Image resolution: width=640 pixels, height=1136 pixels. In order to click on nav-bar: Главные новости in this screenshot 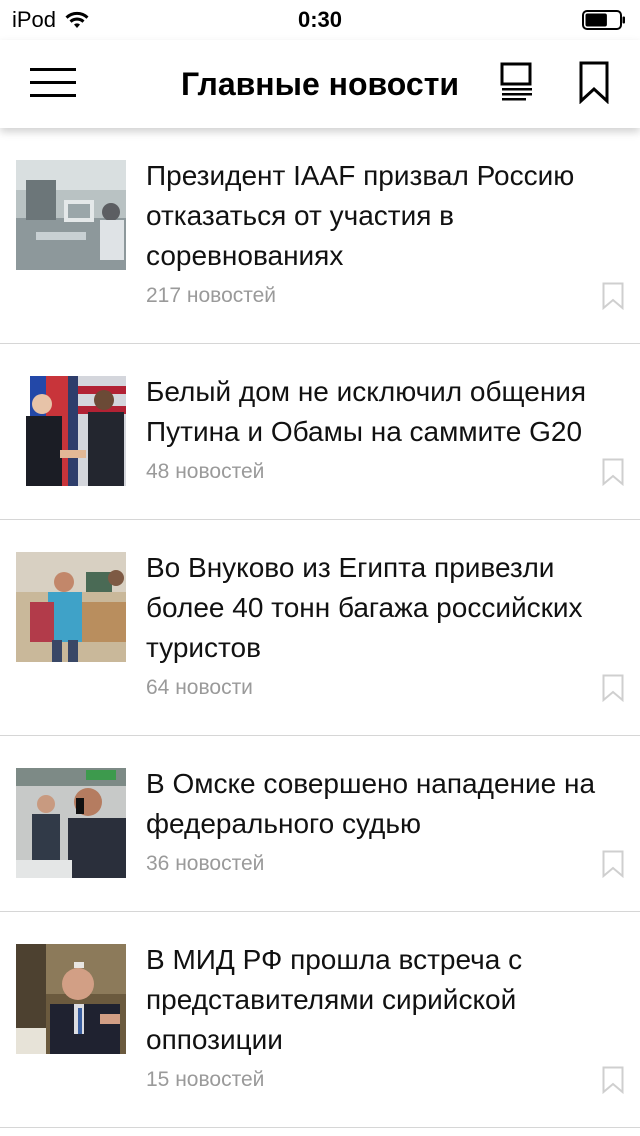, I will do `click(320, 84)`.